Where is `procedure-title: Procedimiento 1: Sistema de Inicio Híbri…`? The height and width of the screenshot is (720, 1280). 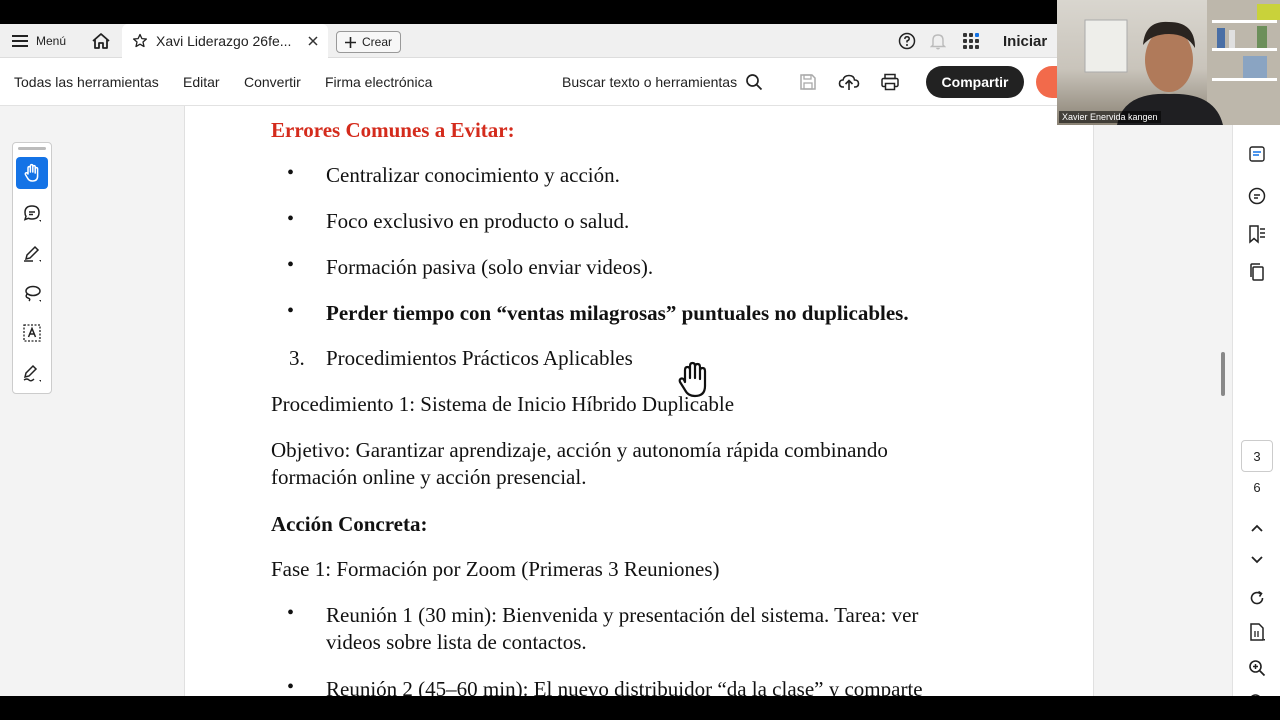 procedure-title: Procedimiento 1: Sistema de Inicio Híbri… is located at coordinates (503, 404).